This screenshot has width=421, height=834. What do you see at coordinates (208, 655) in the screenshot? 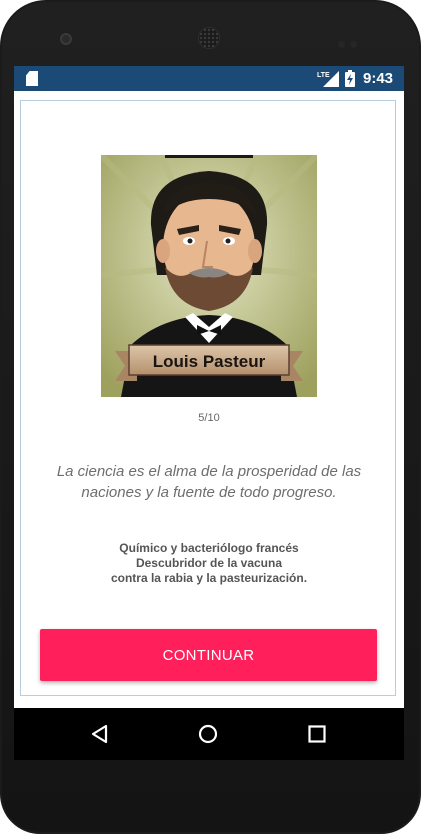
I see `continue-button: CONTINUAR` at bounding box center [208, 655].